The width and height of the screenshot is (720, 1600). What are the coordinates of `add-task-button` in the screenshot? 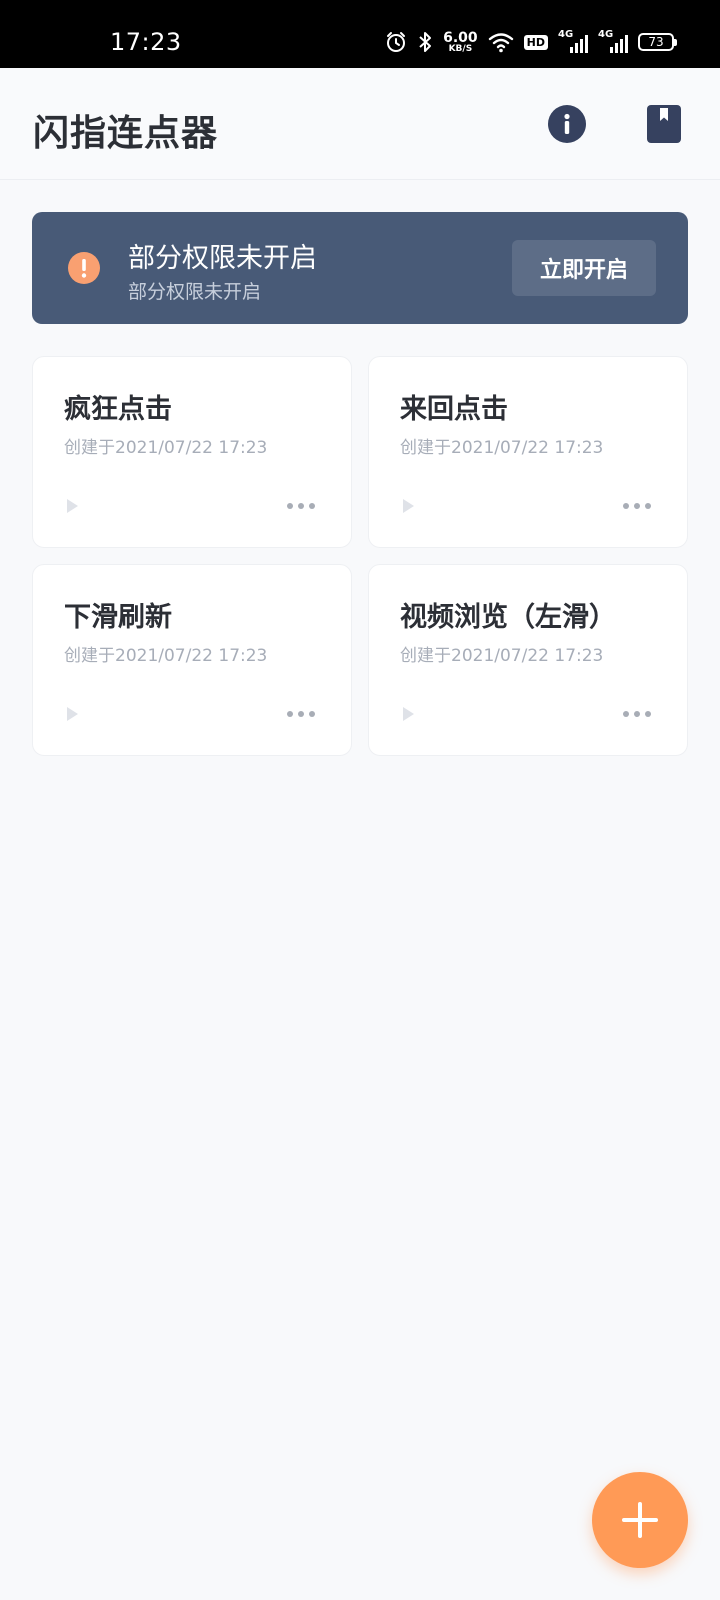 It's located at (640, 1520).